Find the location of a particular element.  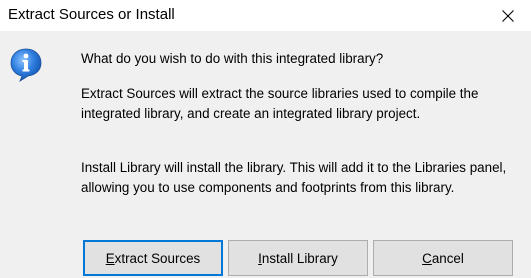

window-title: Extract Sources or Install is located at coordinates (91, 14).